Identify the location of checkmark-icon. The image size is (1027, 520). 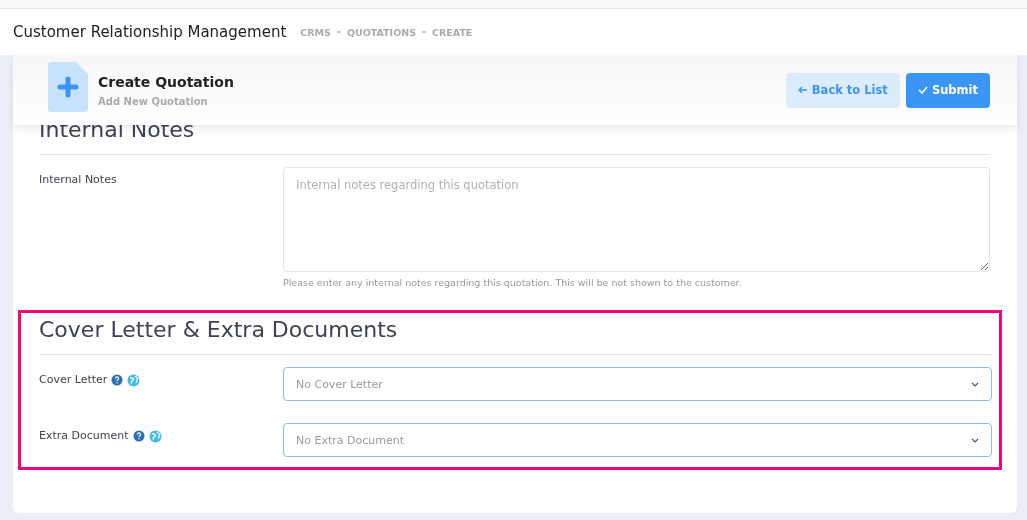
(922, 90).